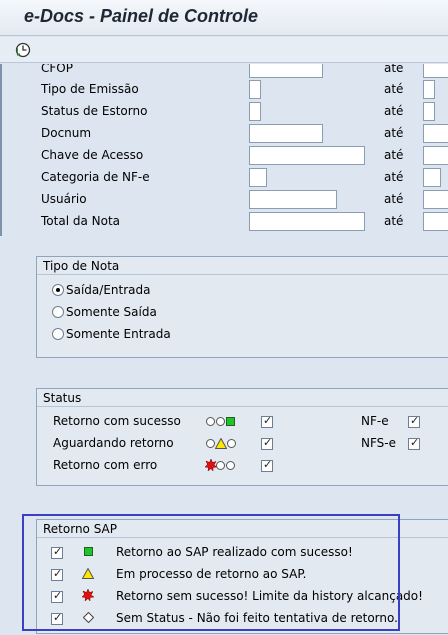 Image resolution: width=448 pixels, height=635 pixels. What do you see at coordinates (286, 133) in the screenshot?
I see `docnum-from-input` at bounding box center [286, 133].